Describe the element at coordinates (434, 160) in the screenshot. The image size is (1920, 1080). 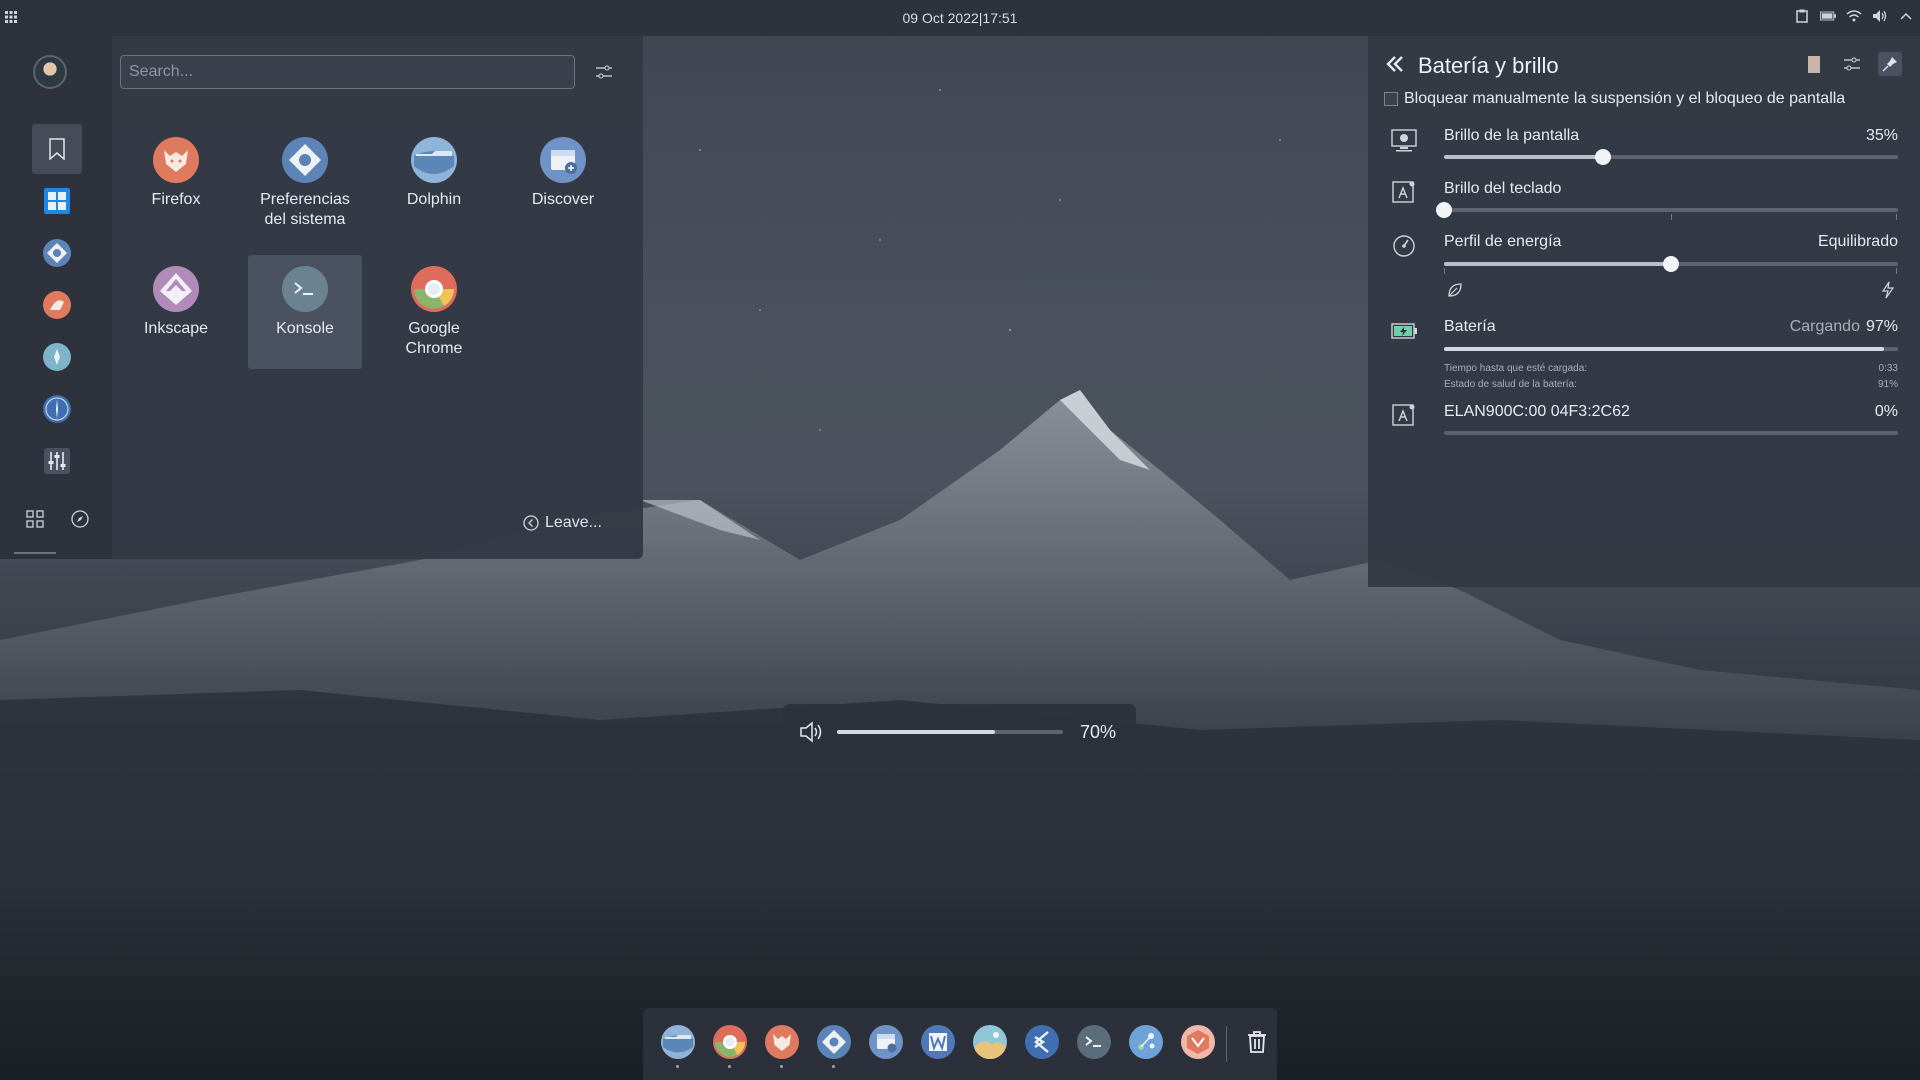
I see `folder-icon` at that location.